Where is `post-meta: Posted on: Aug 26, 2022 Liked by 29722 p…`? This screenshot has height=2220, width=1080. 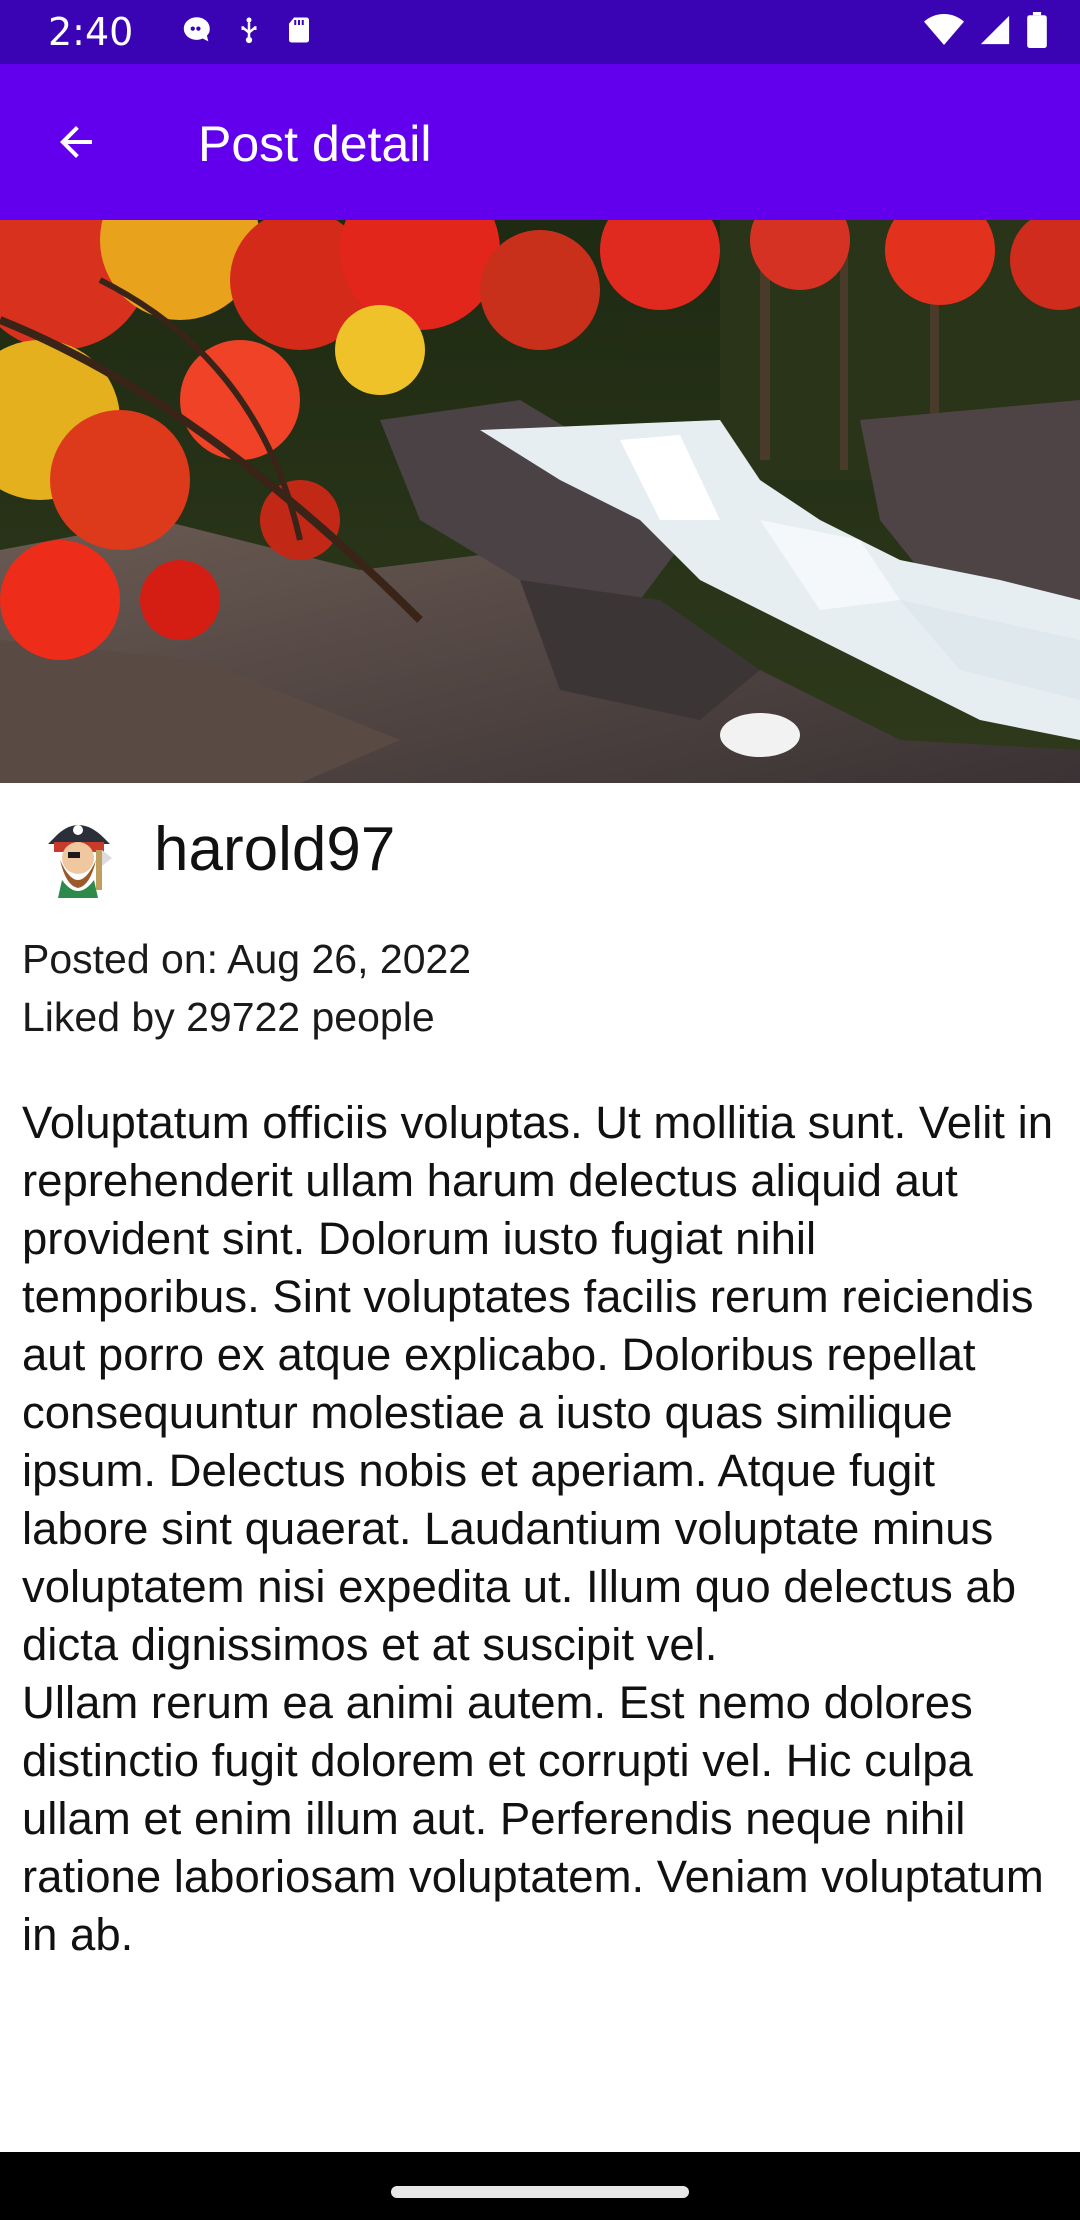
post-meta: Posted on: Aug 26, 2022 Liked by 29722 p… is located at coordinates (540, 988).